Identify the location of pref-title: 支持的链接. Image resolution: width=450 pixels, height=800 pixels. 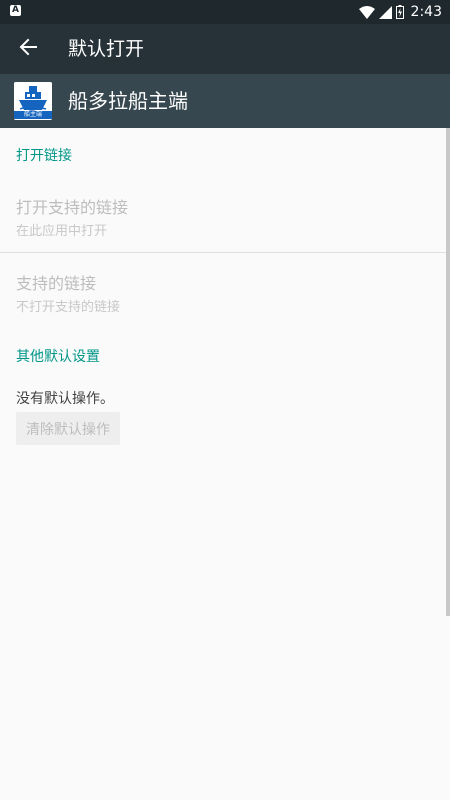
(56, 283).